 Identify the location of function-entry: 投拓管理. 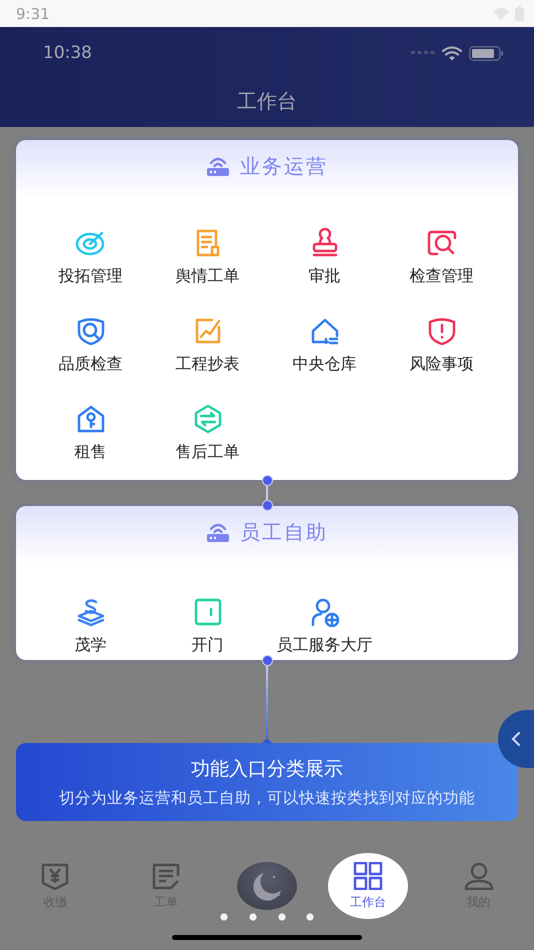
(90, 257).